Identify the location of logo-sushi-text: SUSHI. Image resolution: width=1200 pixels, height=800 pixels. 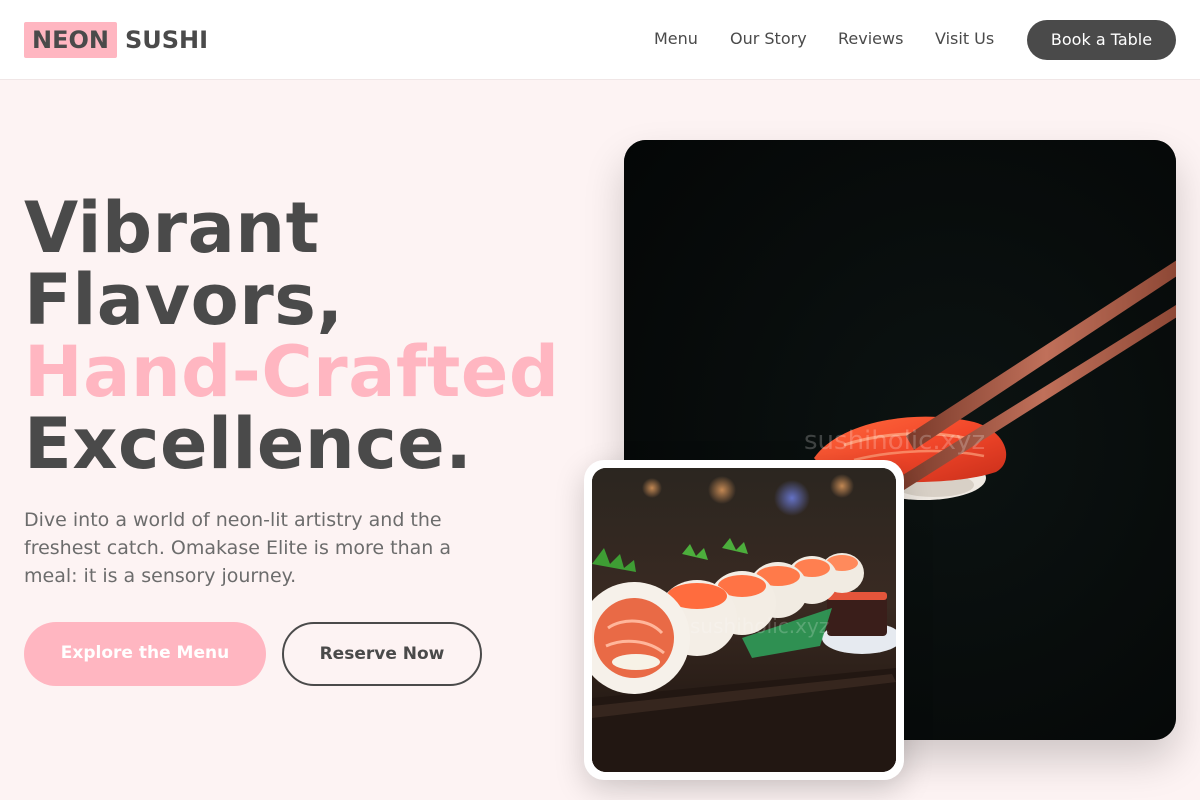
(166, 40).